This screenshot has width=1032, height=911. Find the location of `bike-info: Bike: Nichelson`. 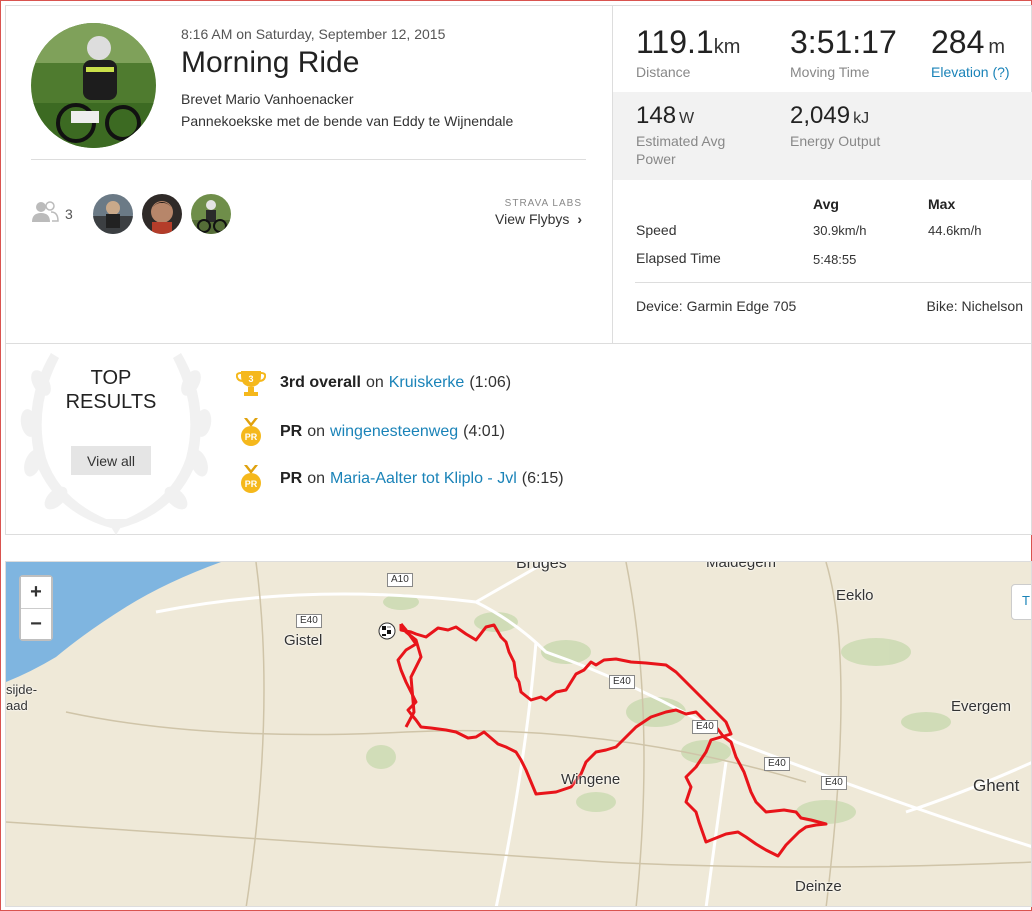

bike-info: Bike: Nichelson is located at coordinates (975, 306).